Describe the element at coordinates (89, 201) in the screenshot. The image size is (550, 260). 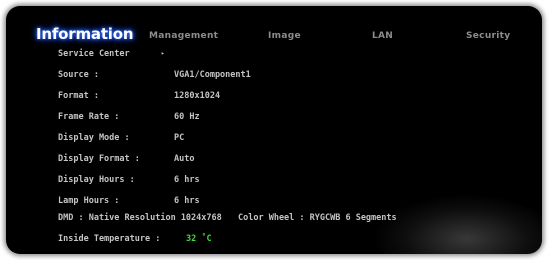
I see `lamp-hours-label: Lamp Hours :` at that location.